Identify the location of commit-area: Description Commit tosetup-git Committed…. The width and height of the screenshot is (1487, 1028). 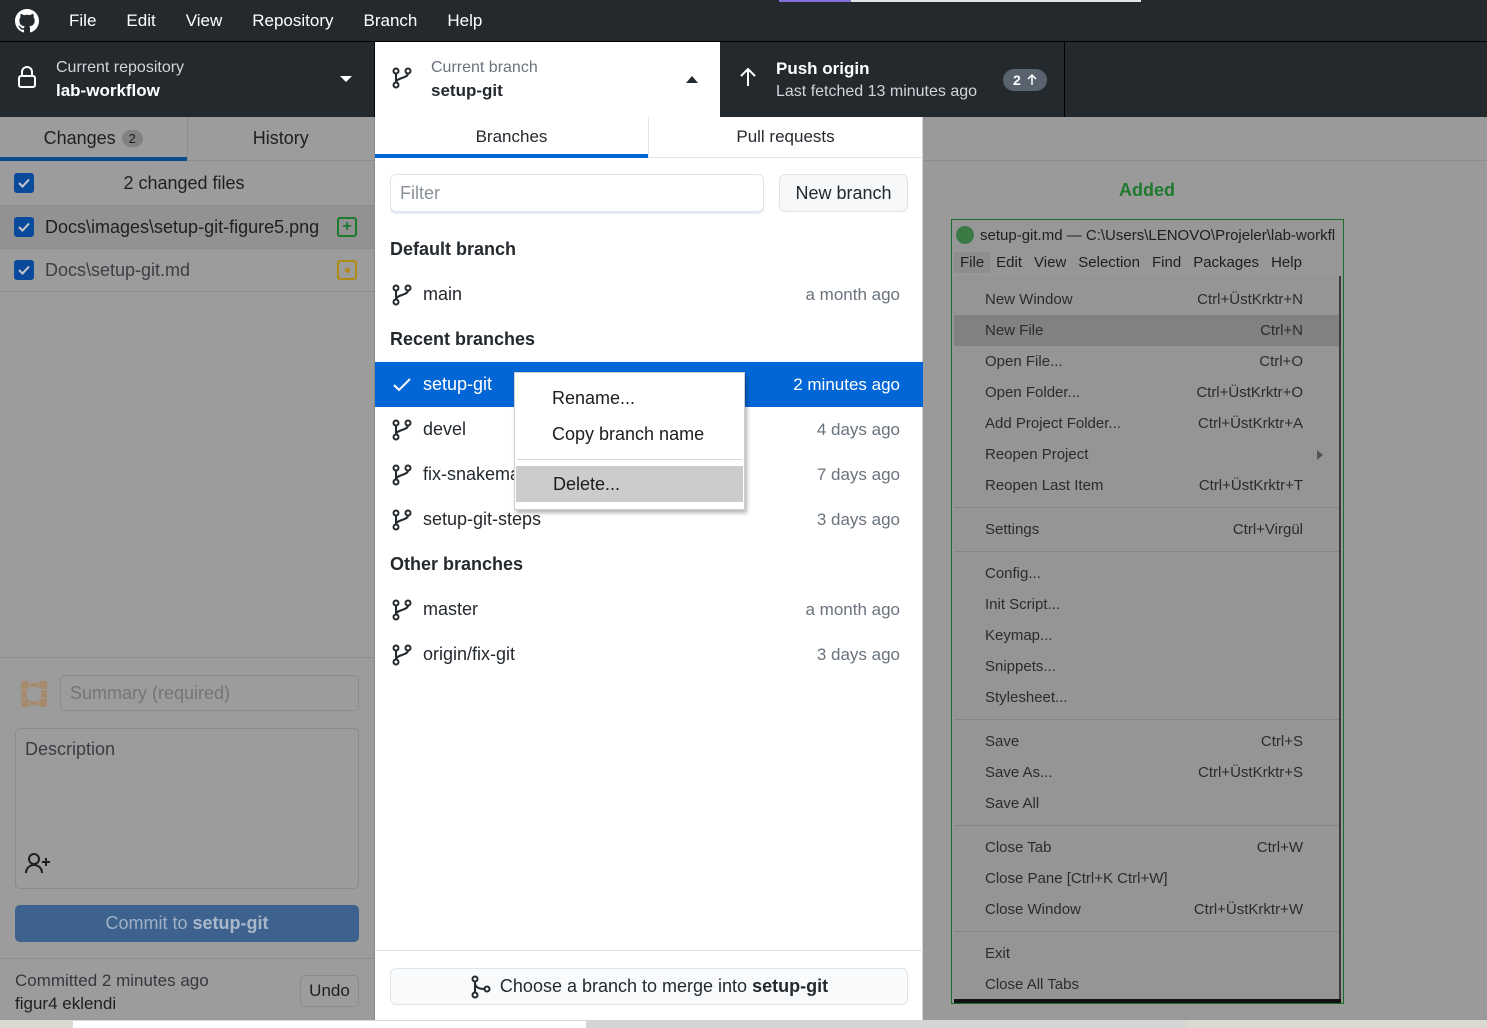
(187, 838).